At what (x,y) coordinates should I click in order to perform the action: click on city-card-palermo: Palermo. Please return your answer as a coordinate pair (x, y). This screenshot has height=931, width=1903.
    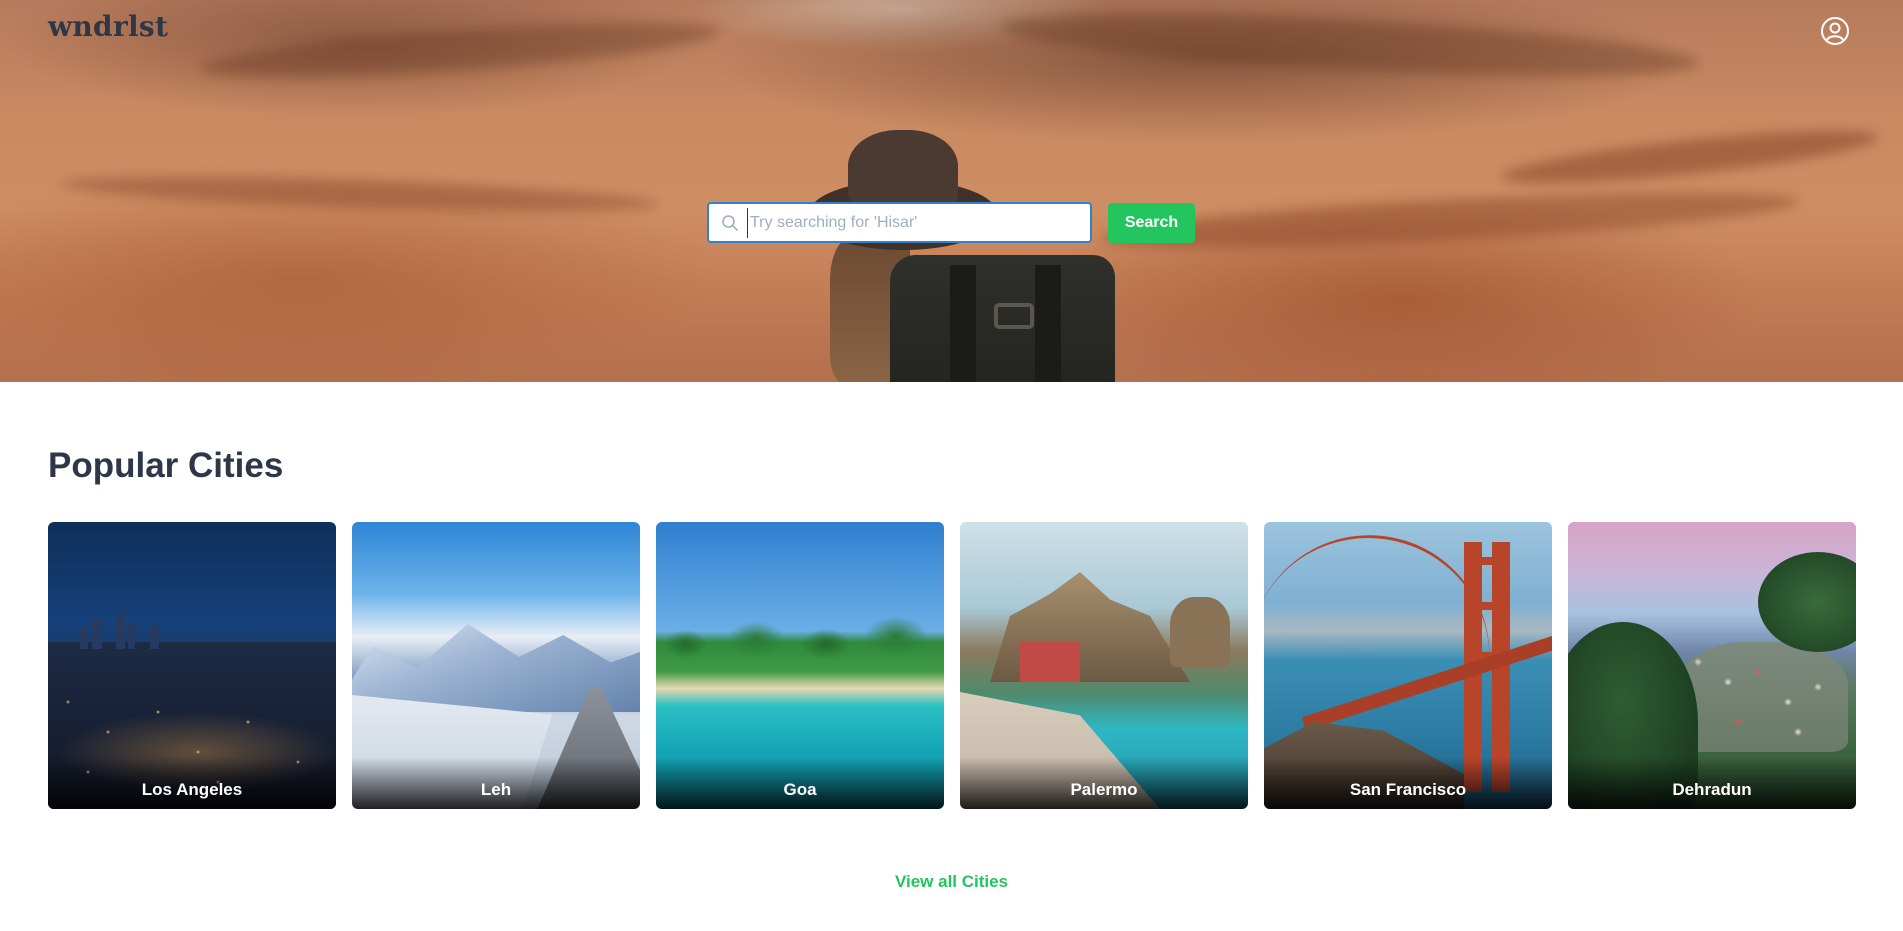
    Looking at the image, I should click on (1104, 665).